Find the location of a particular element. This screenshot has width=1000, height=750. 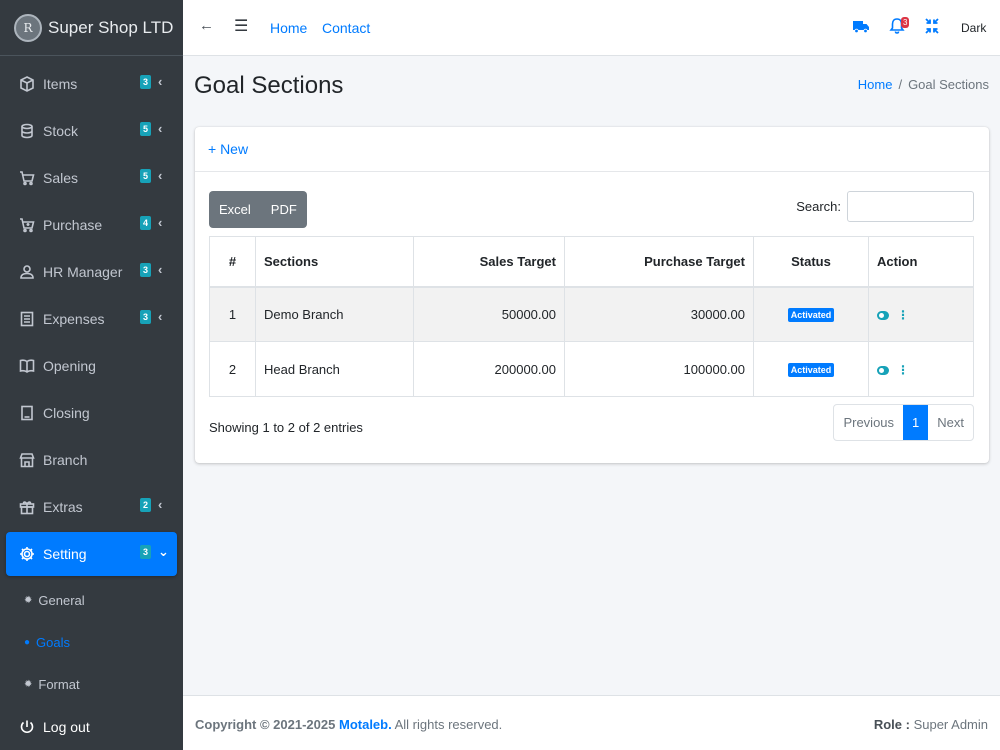

sidebar-item-label: Items is located at coordinates (60, 84).